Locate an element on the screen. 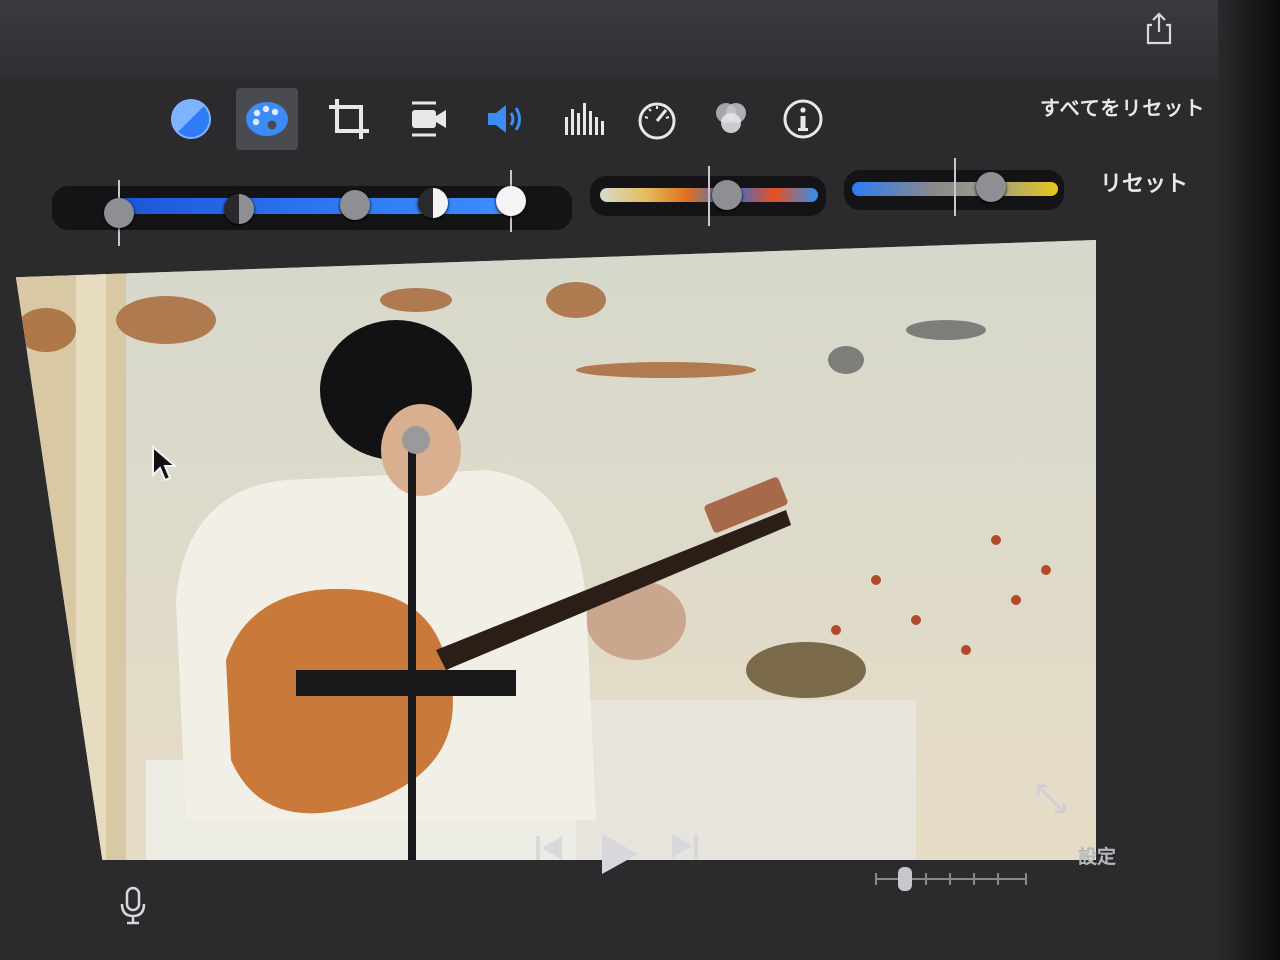  equalizer-icon is located at coordinates (584, 119).